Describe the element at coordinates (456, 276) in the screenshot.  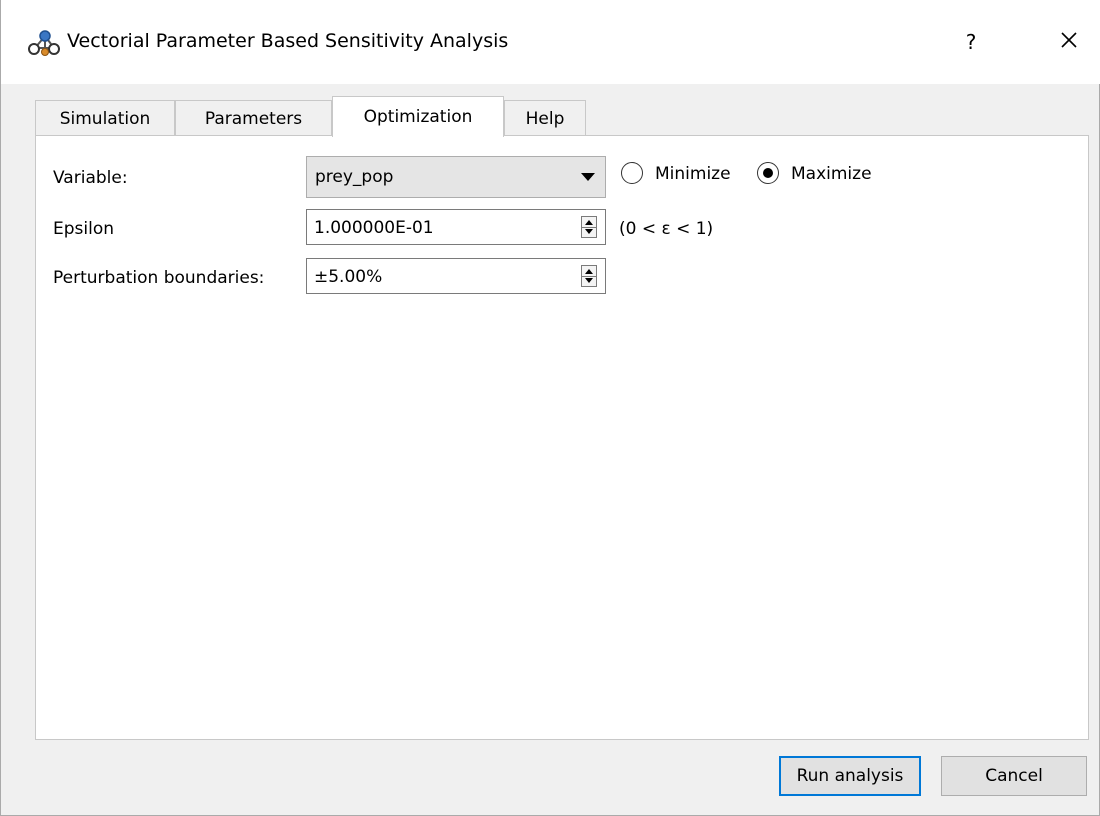
I see `perturbation-spinbox: ±5.00%` at that location.